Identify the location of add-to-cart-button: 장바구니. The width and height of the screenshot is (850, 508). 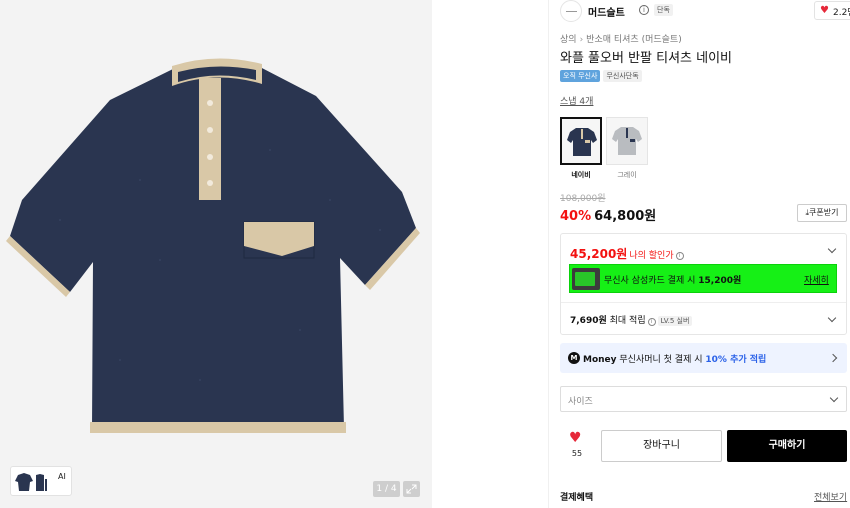
(661, 446).